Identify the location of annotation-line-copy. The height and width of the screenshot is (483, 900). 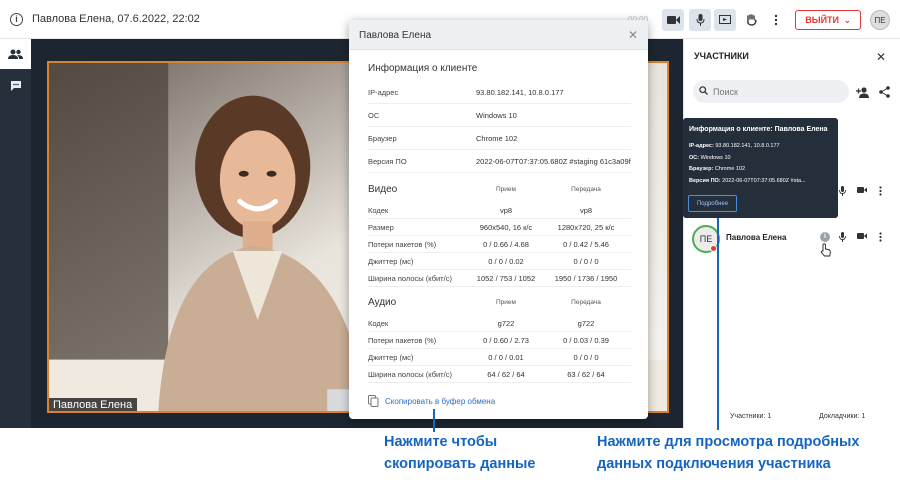
(434, 420).